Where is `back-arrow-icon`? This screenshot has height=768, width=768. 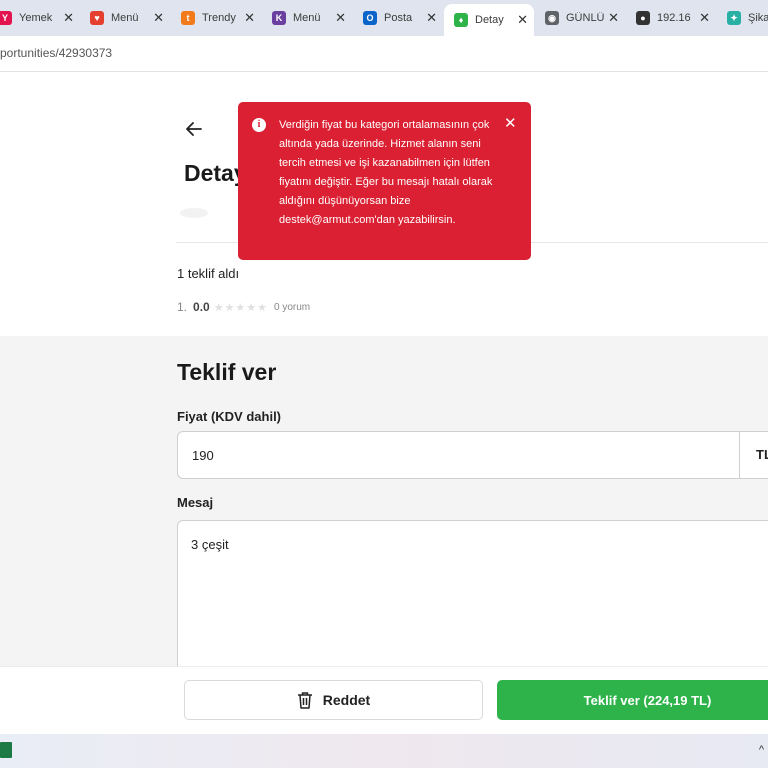 back-arrow-icon is located at coordinates (194, 129).